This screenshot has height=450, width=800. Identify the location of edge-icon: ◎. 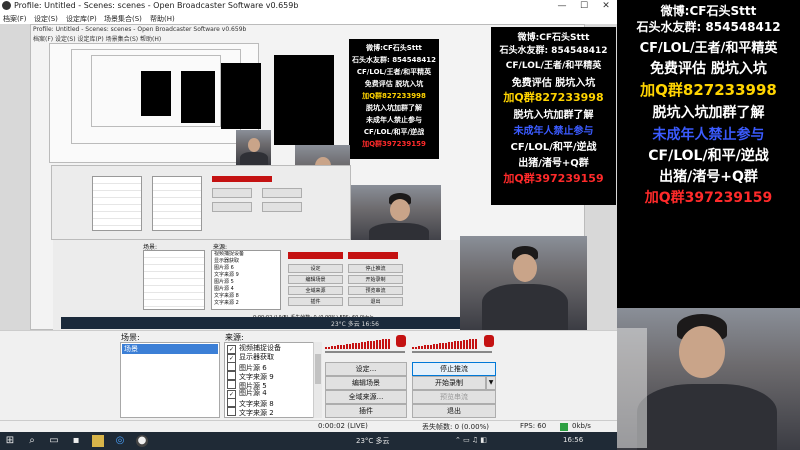
(120, 441).